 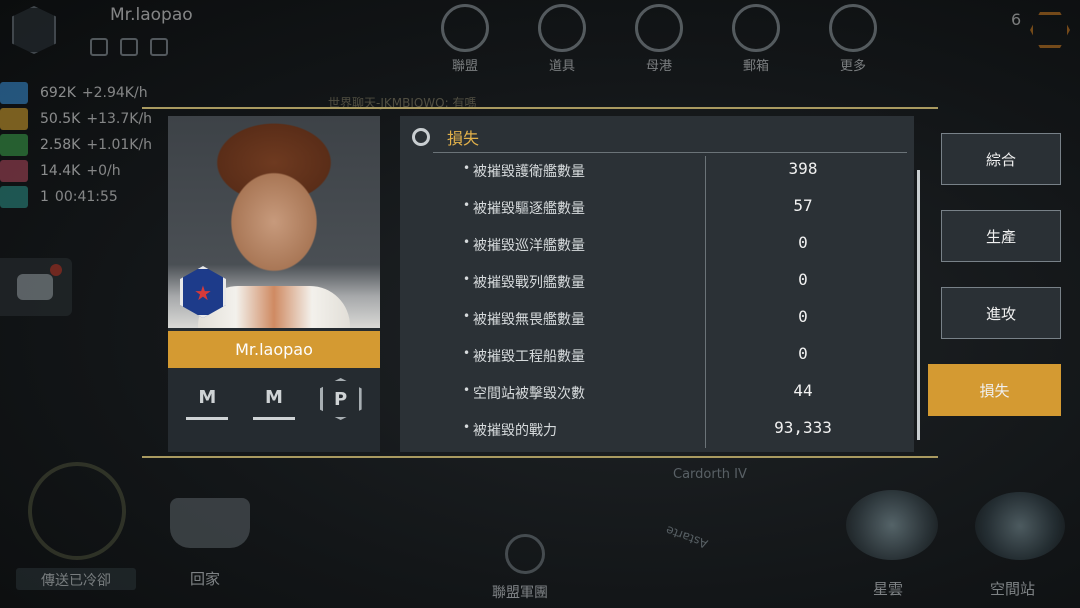 What do you see at coordinates (60, 145) in the screenshot?
I see `resource-amount: 2.58K` at bounding box center [60, 145].